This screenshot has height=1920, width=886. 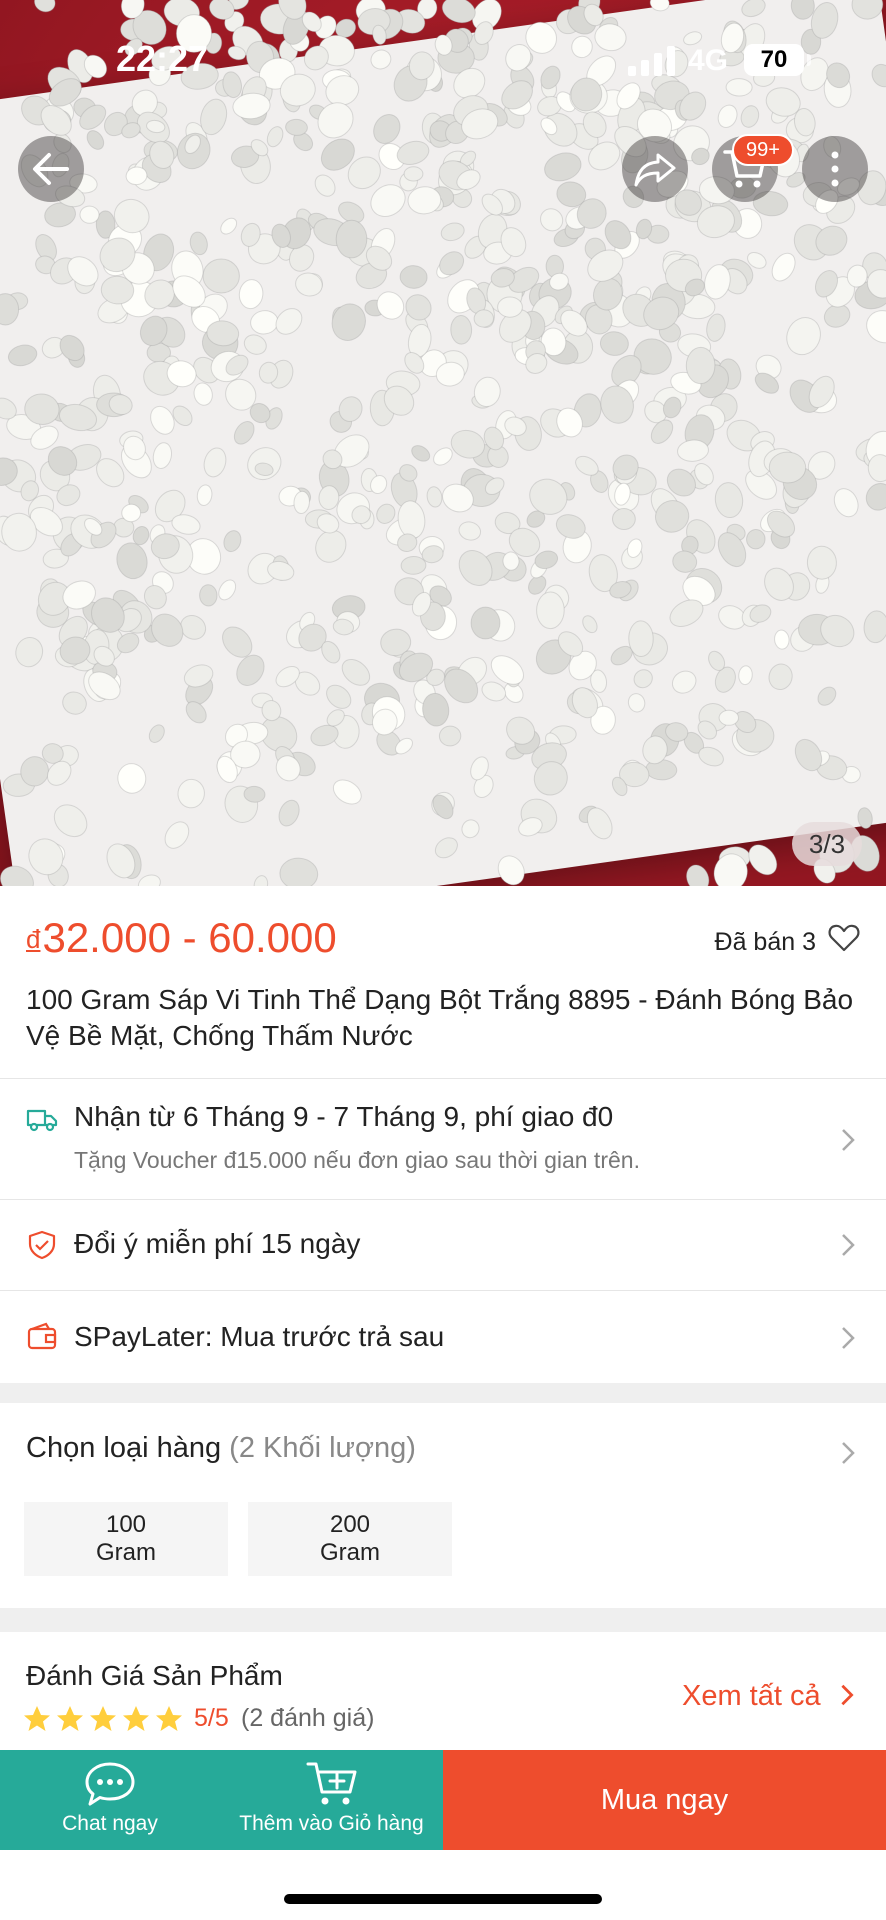 I want to click on currency-symbol: đ, so click(x=33, y=939).